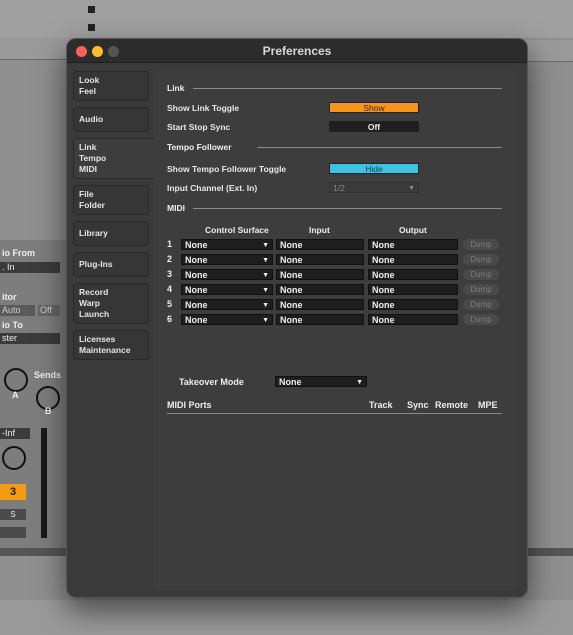 This screenshot has height=635, width=573. Describe the element at coordinates (297, 51) in the screenshot. I see `title-bar: Preferences` at that location.